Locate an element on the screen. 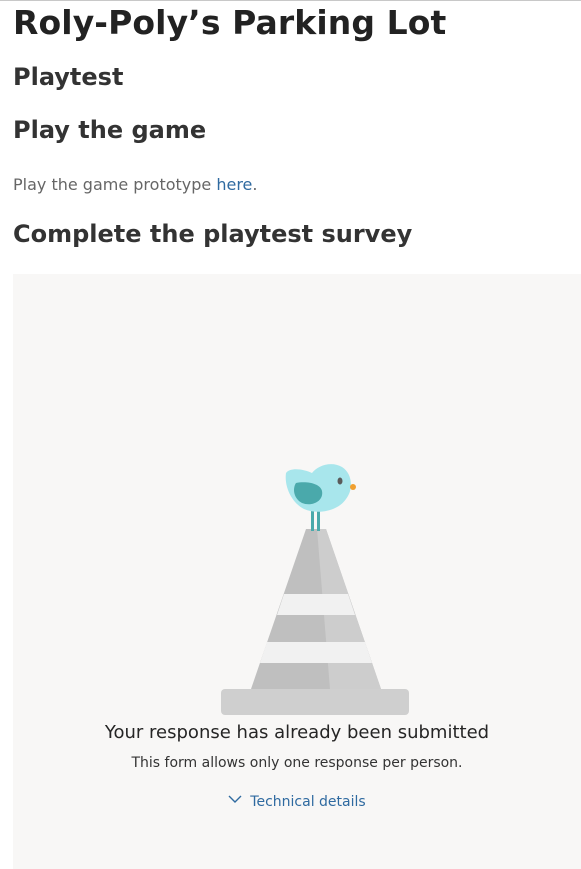  bird-on-cone-illustration is located at coordinates (315, 589).